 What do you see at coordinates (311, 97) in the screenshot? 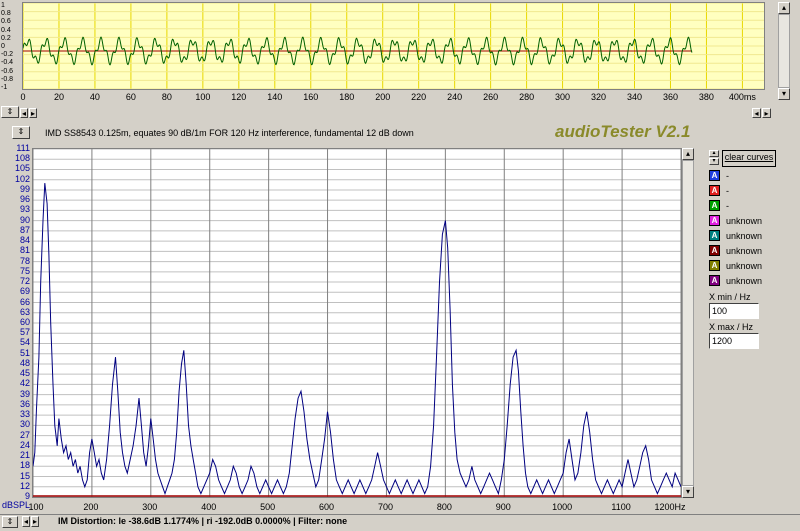
I see `osc-x-tick-label: 160` at bounding box center [311, 97].